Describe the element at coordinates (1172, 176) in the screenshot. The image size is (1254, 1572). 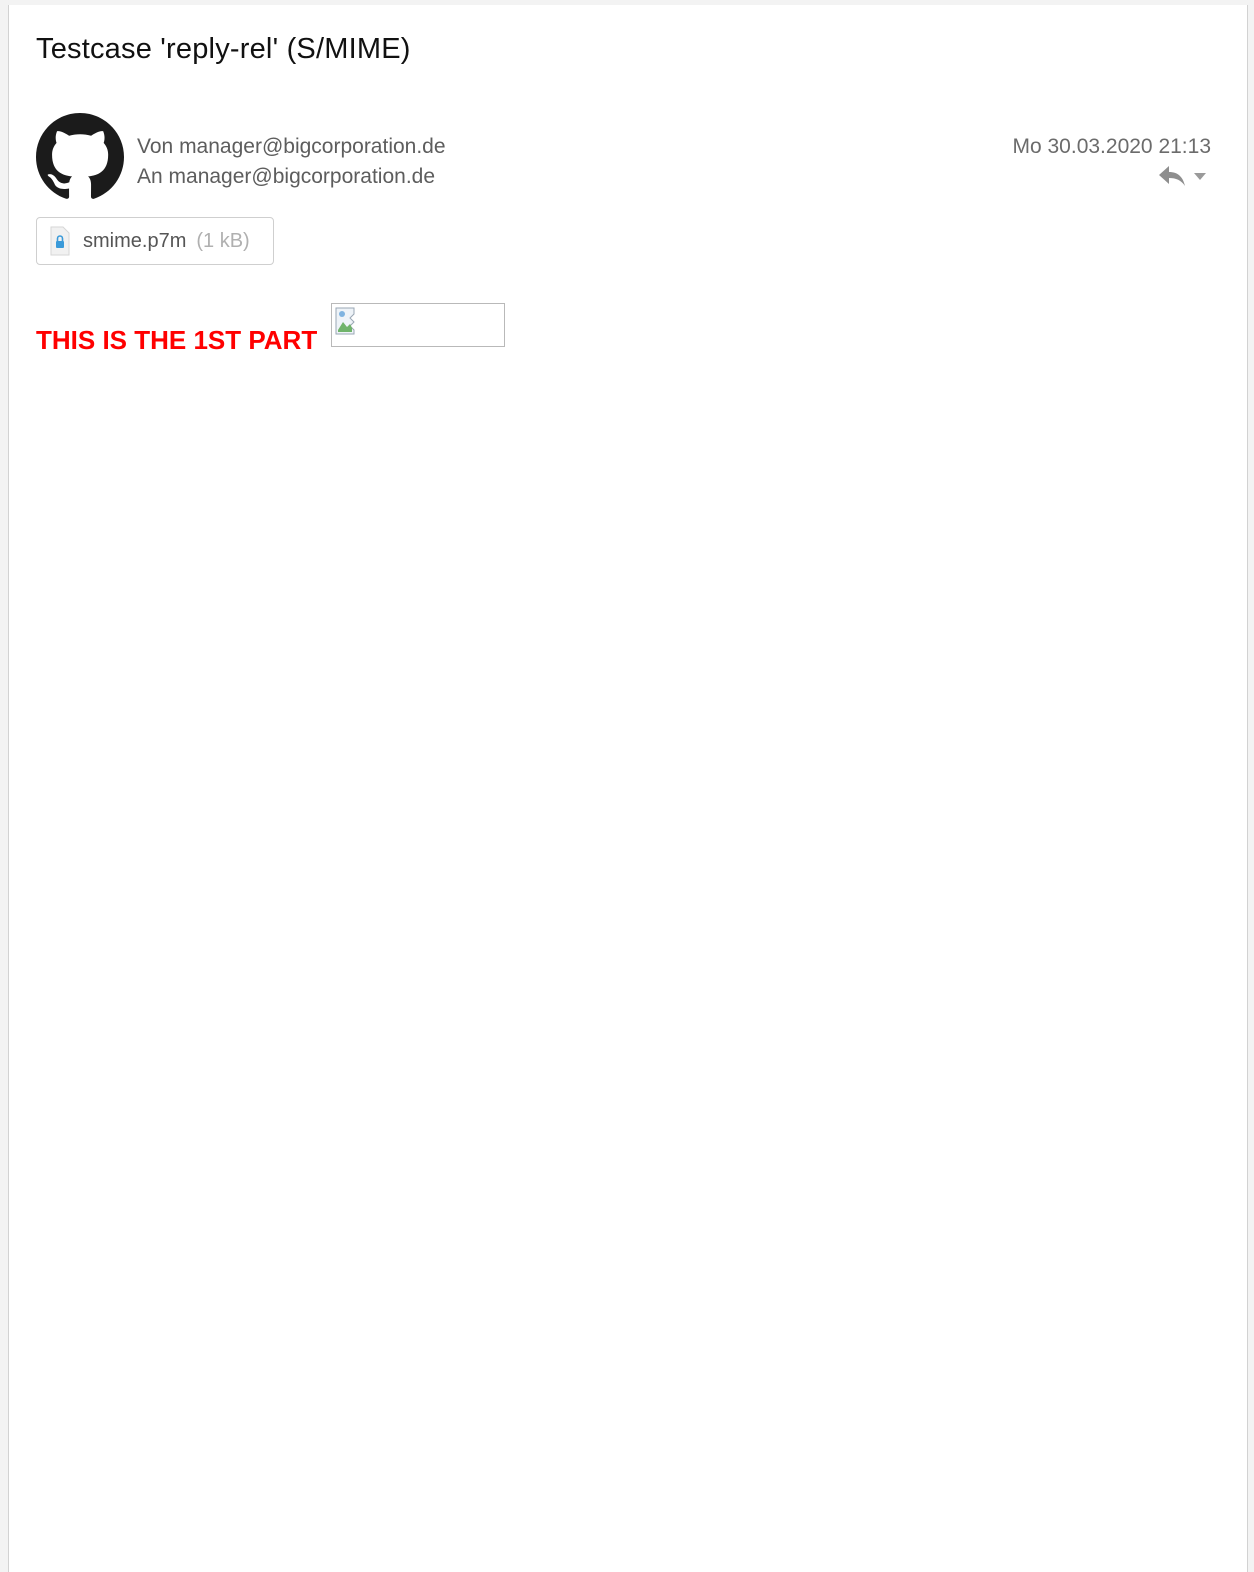
I see `reply-icon` at that location.